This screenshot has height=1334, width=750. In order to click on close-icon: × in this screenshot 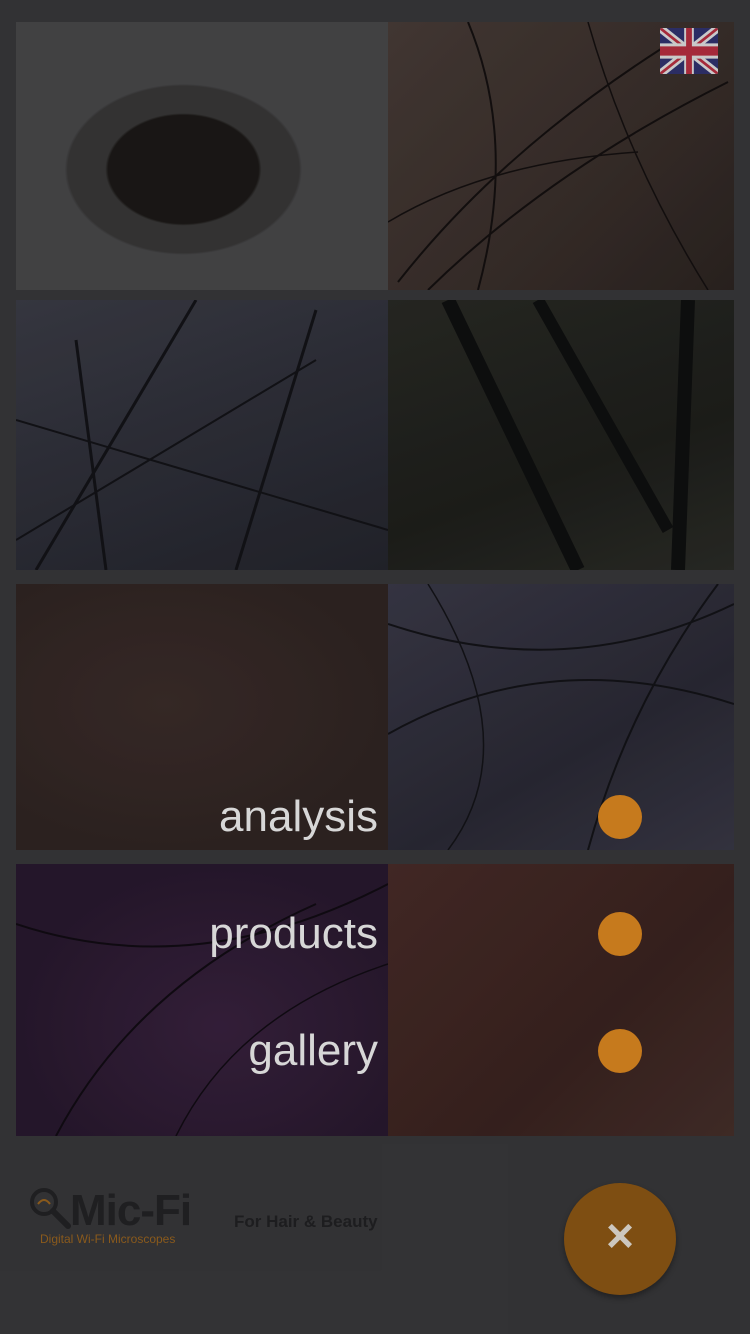, I will do `click(620, 1236)`.